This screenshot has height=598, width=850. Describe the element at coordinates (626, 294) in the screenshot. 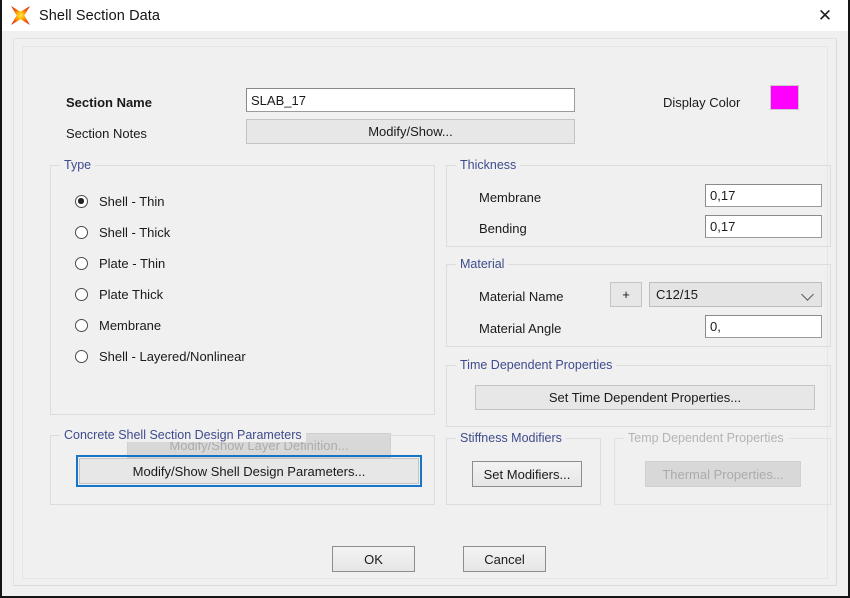

I see `add-material-button: +` at that location.